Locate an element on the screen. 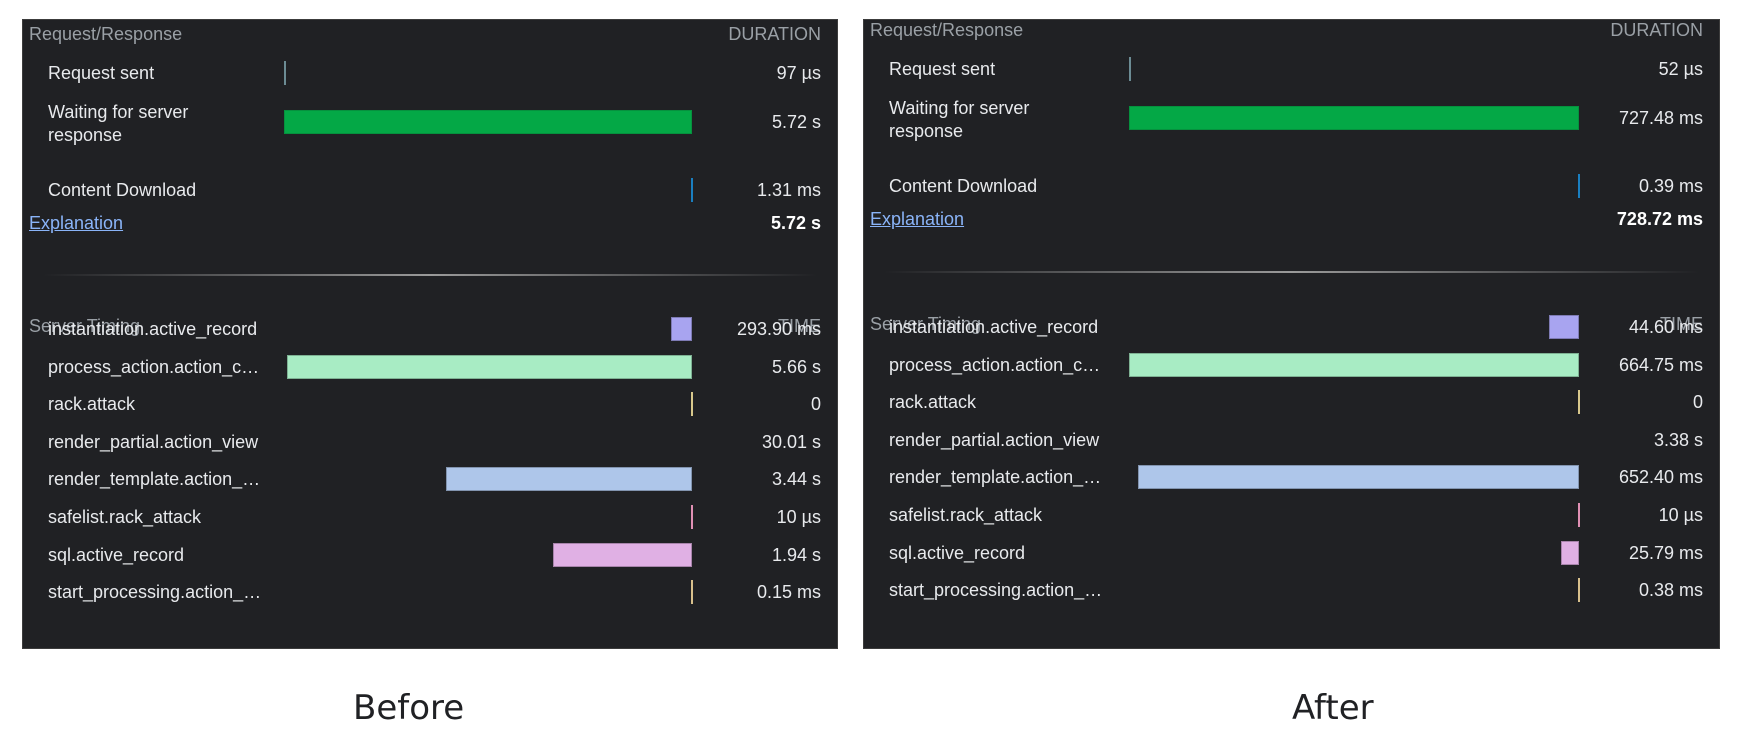 The width and height of the screenshot is (1741, 746). row-value: 3.44 s is located at coordinates (796, 479).